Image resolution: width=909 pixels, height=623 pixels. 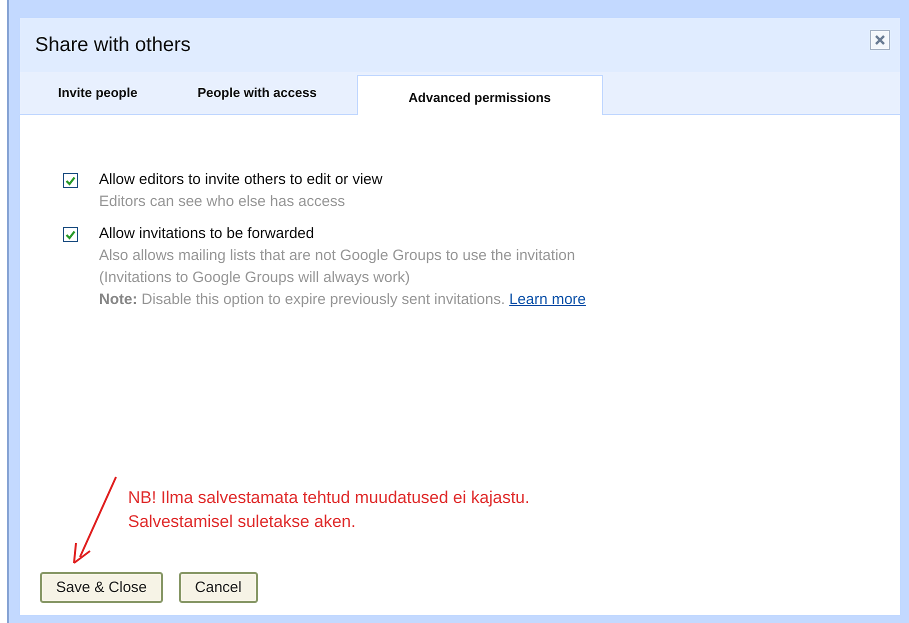 What do you see at coordinates (207, 233) in the screenshot?
I see `option-label: Allow invitations to be forwarded` at bounding box center [207, 233].